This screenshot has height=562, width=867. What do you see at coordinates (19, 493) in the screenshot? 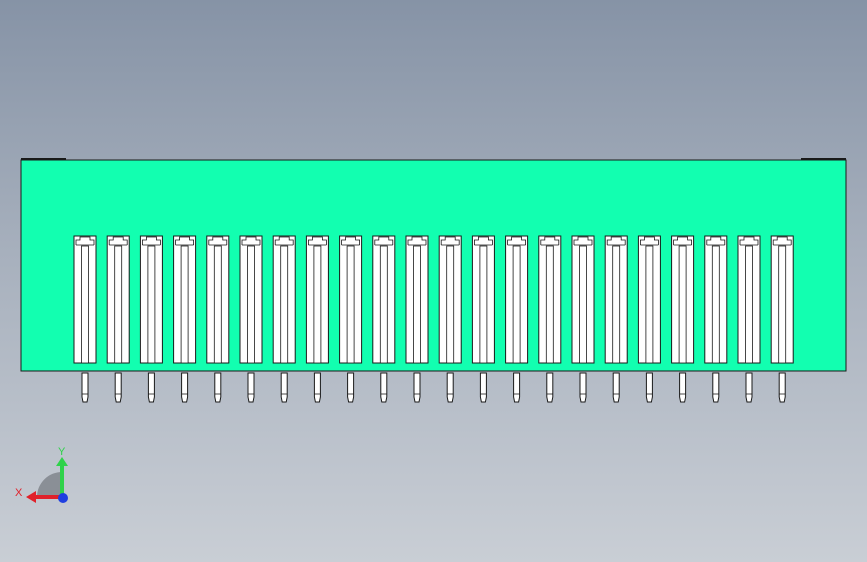
I see `x-axis-label: X` at bounding box center [19, 493].